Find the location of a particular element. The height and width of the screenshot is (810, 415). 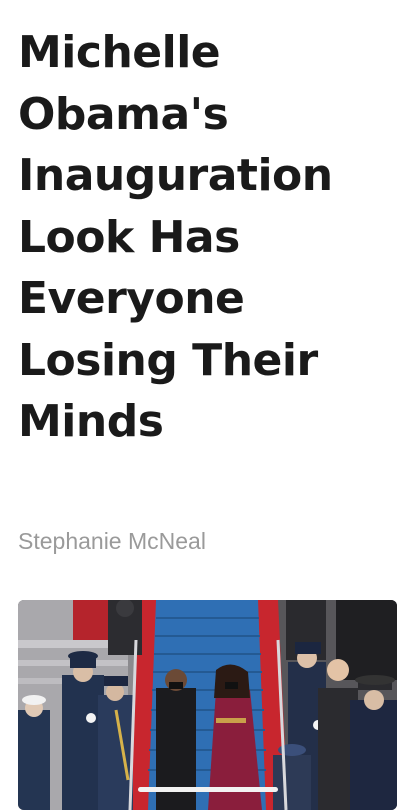

home-indicator is located at coordinates (208, 789).